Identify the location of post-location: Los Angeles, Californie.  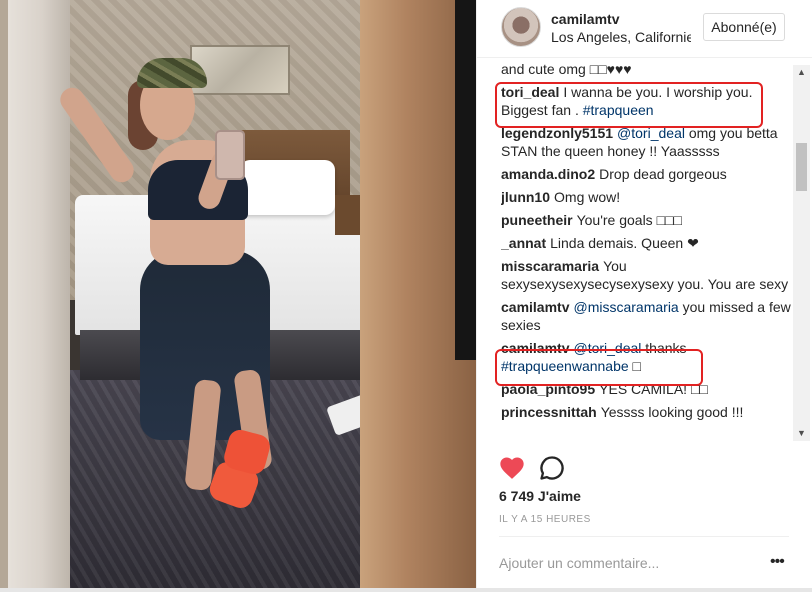
(621, 37).